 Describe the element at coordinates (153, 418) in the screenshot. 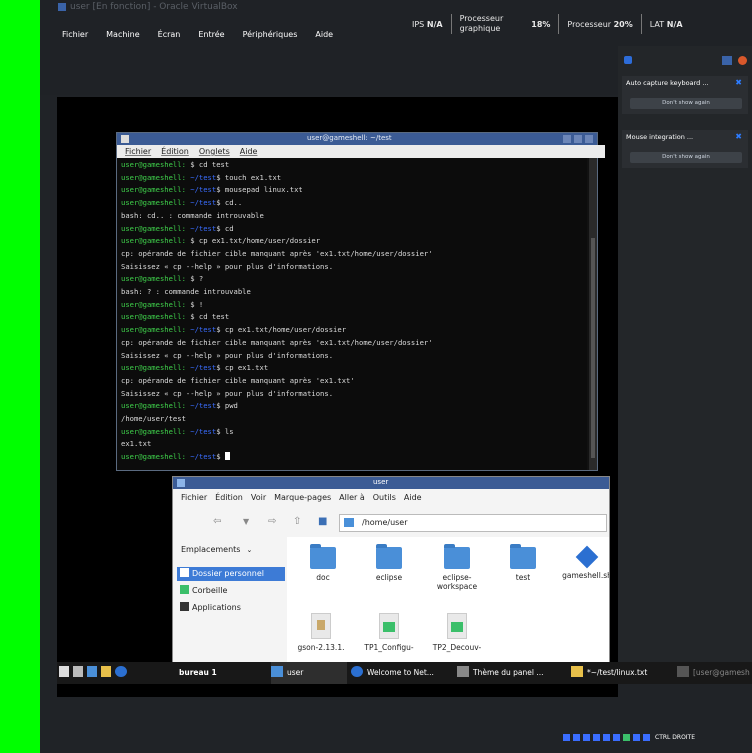

I see `terminal-line: /home/user/test` at that location.